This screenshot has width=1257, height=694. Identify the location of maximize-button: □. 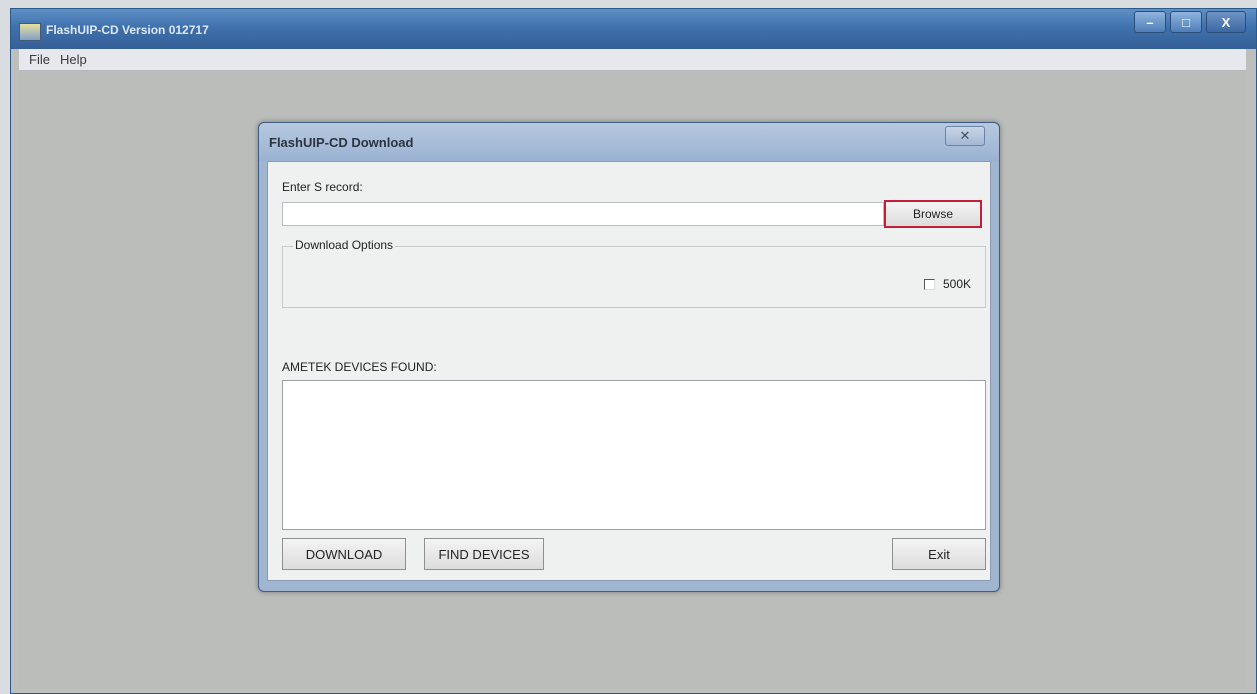
(1186, 22).